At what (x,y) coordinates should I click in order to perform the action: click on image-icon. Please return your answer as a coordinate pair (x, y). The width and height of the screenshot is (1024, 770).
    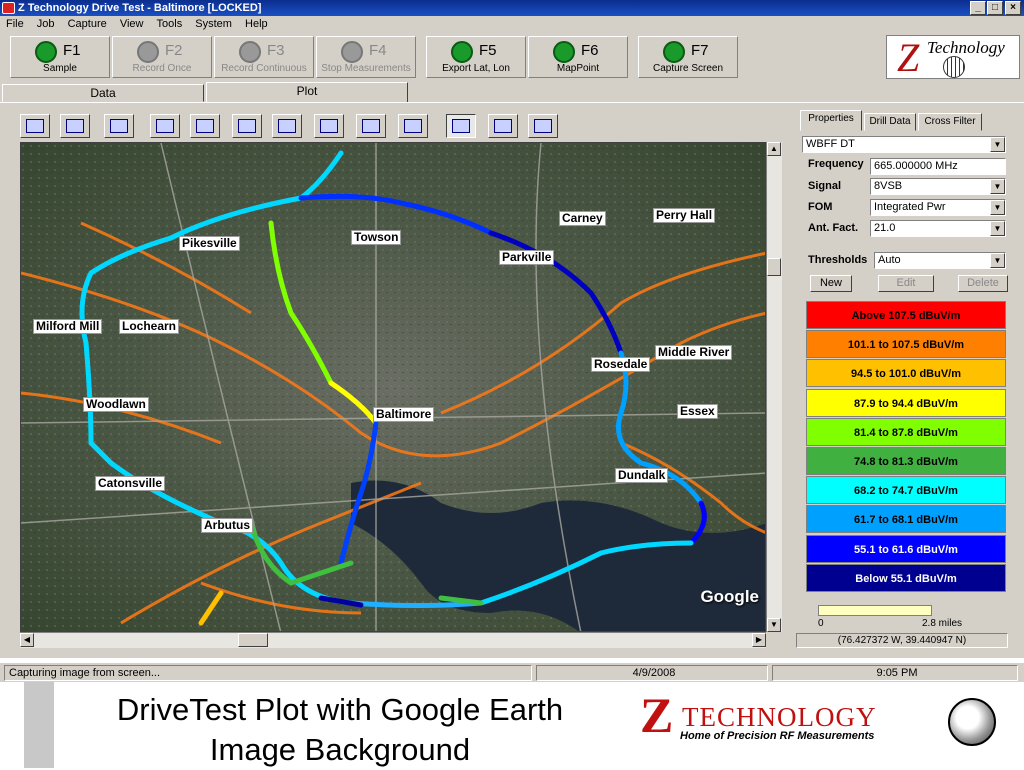
    Looking at the image, I should click on (119, 126).